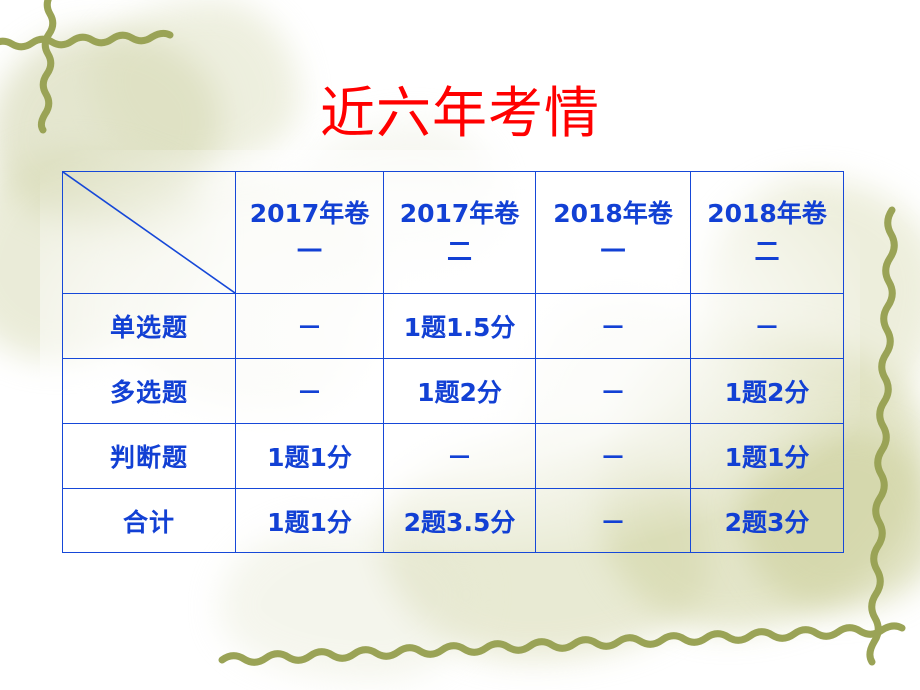 This screenshot has height=690, width=920. What do you see at coordinates (613, 391) in the screenshot?
I see `cell-multi-choice-2018-1: －` at bounding box center [613, 391].